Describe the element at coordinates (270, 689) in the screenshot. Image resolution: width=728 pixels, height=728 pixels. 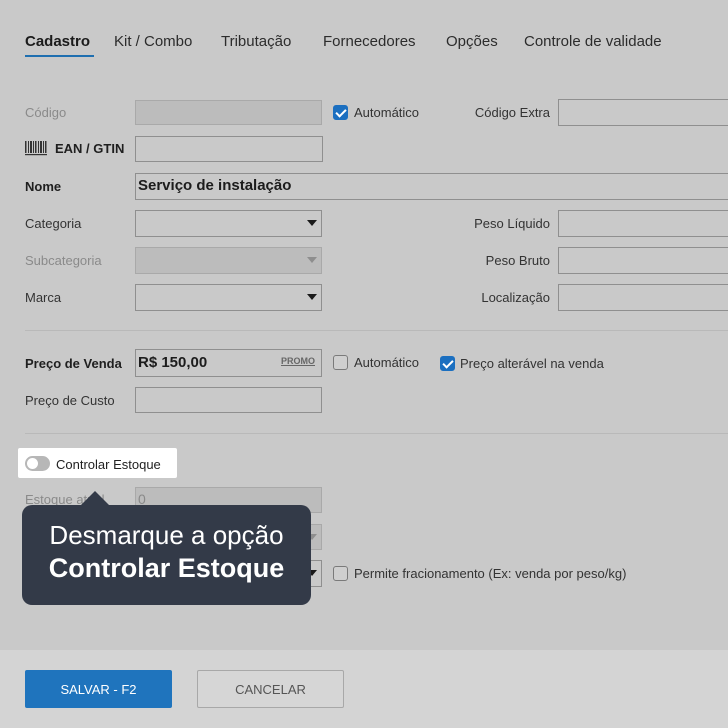
I see `cancel-button: CANCELAR` at that location.